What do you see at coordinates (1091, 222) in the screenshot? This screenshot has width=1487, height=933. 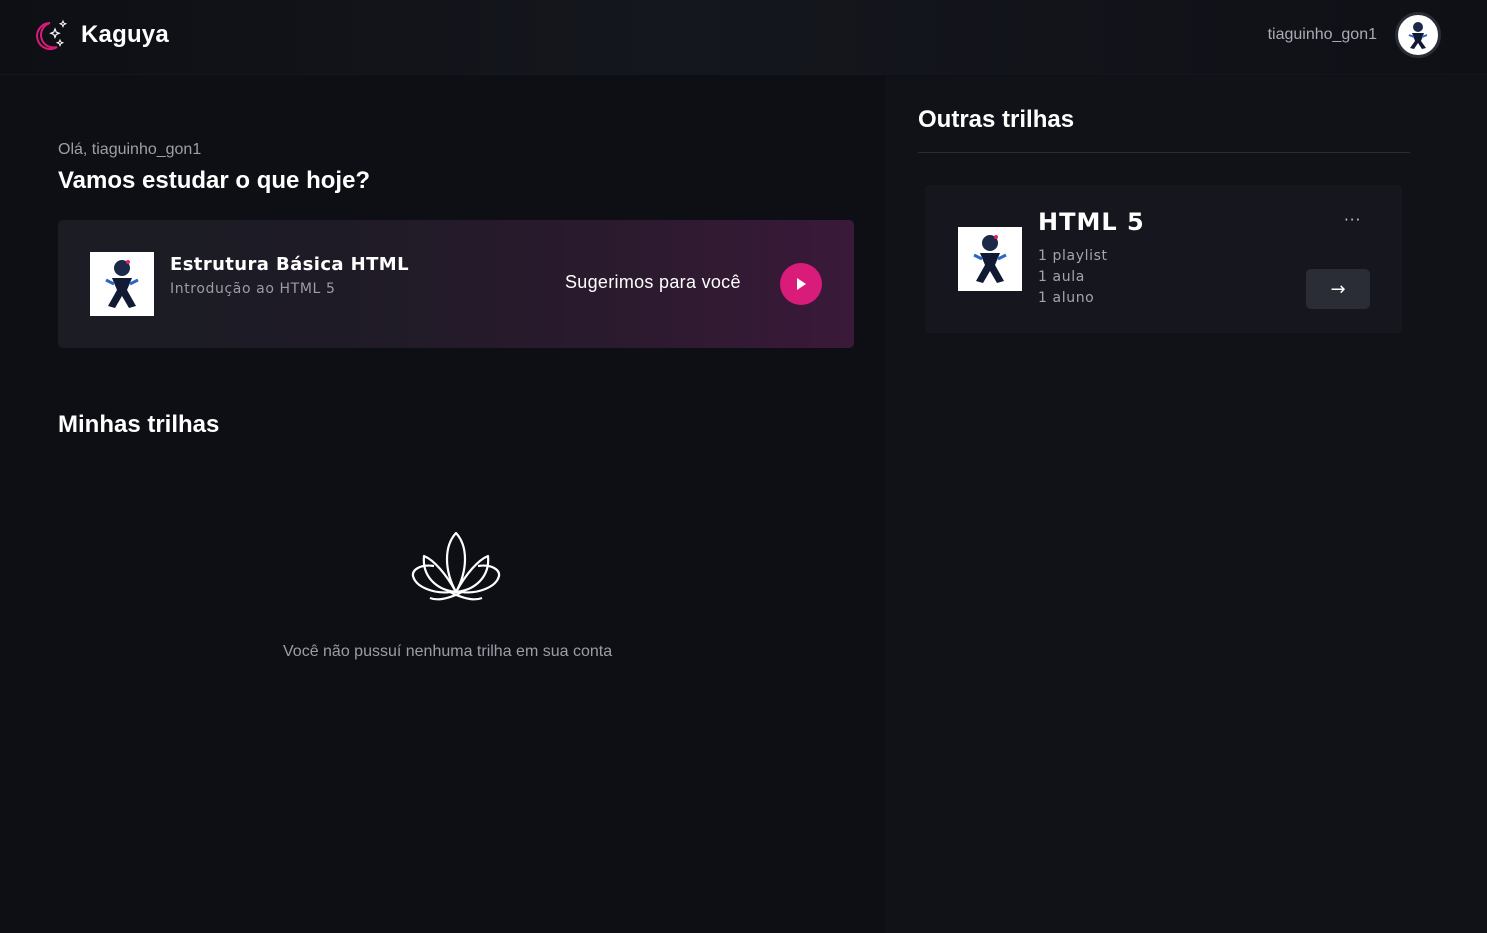 I see `track-name: HTML 5` at bounding box center [1091, 222].